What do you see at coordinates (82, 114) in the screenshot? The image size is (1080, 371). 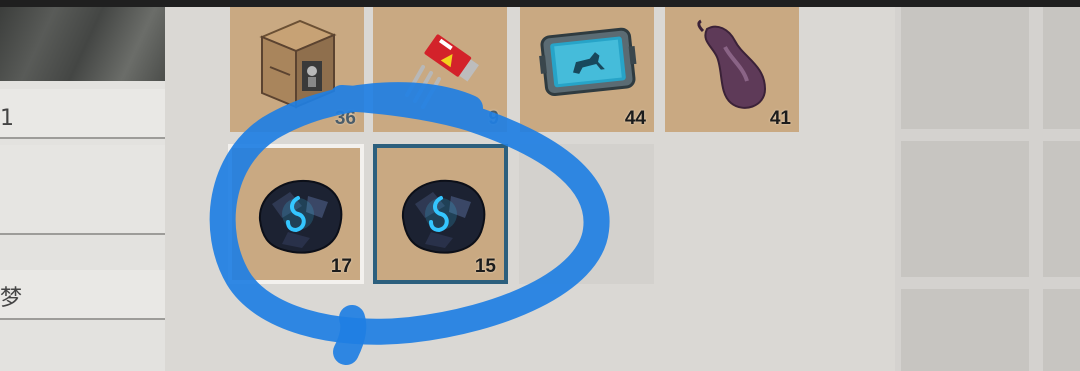 I see `left-row-1: 1` at bounding box center [82, 114].